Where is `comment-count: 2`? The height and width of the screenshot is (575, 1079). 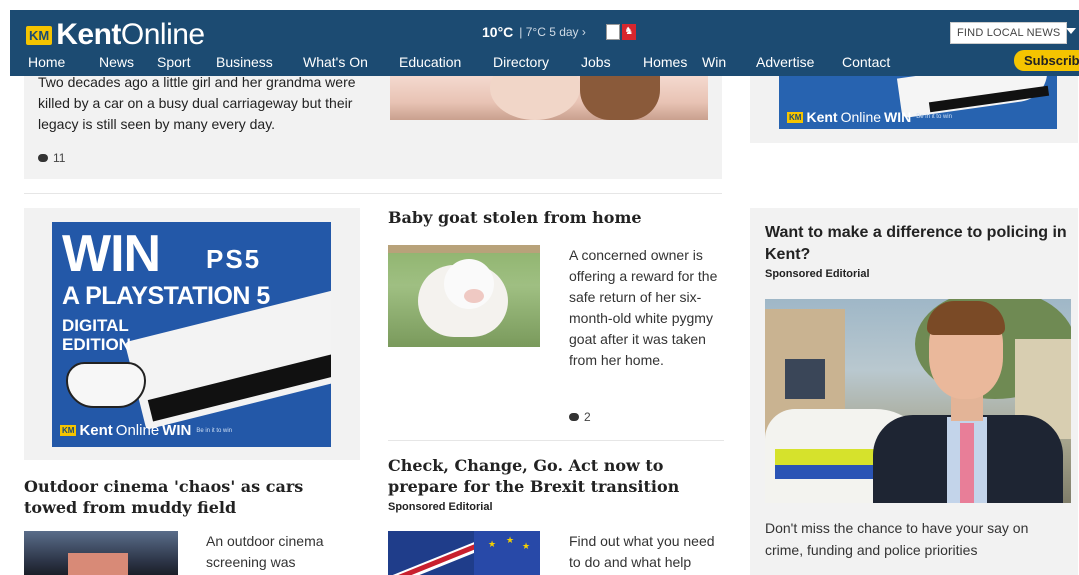 comment-count: 2 is located at coordinates (587, 417).